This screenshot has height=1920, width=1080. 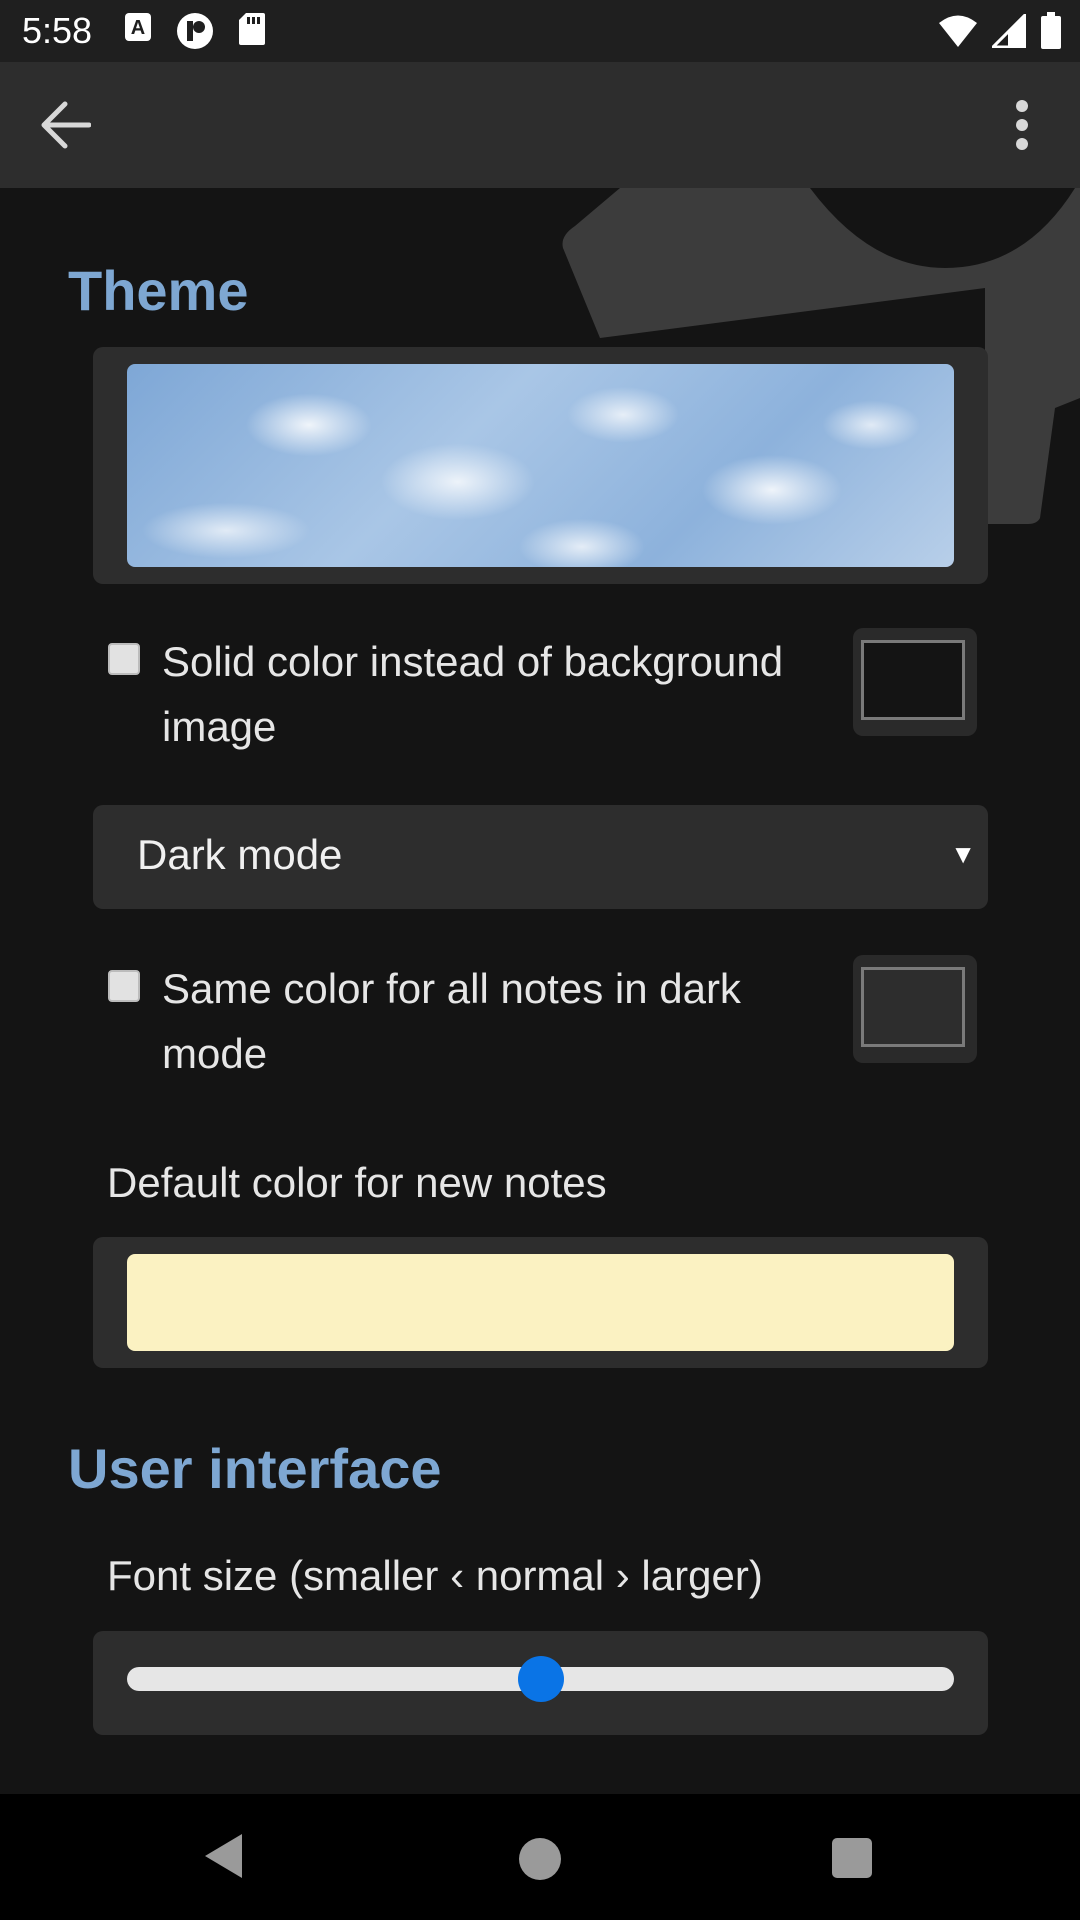 What do you see at coordinates (540, 857) in the screenshot?
I see `dark-mode-dropdown: Dark mode ▼` at bounding box center [540, 857].